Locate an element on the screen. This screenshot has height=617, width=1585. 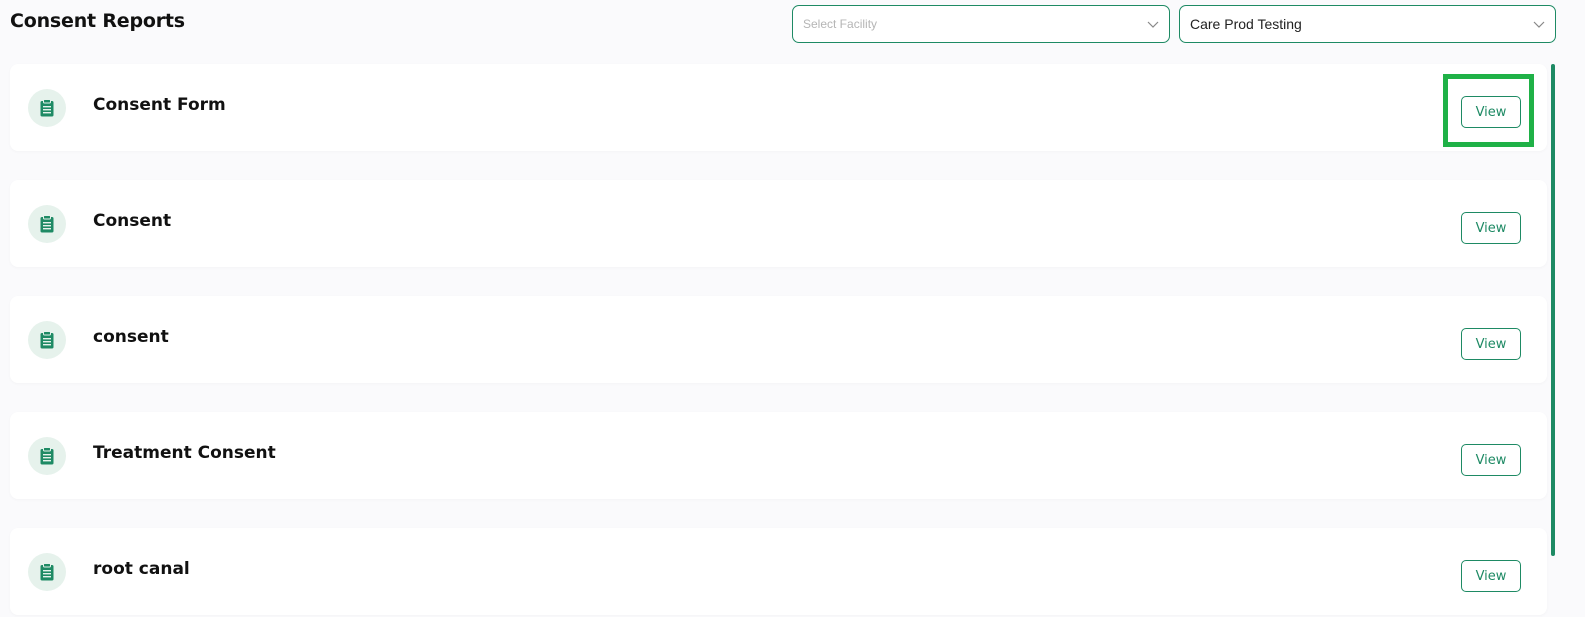
scrollbar is located at coordinates (1553, 310).